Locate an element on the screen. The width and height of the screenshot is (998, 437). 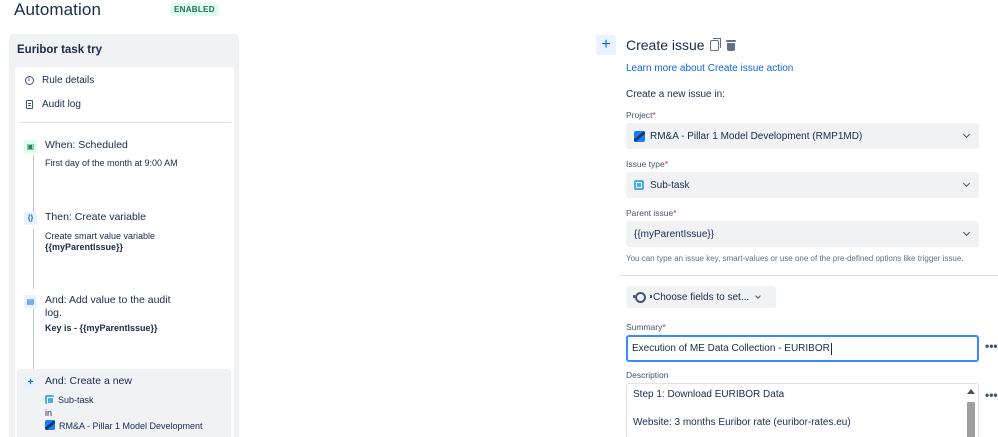
step-title: Then: Create variable is located at coordinates (95, 217).